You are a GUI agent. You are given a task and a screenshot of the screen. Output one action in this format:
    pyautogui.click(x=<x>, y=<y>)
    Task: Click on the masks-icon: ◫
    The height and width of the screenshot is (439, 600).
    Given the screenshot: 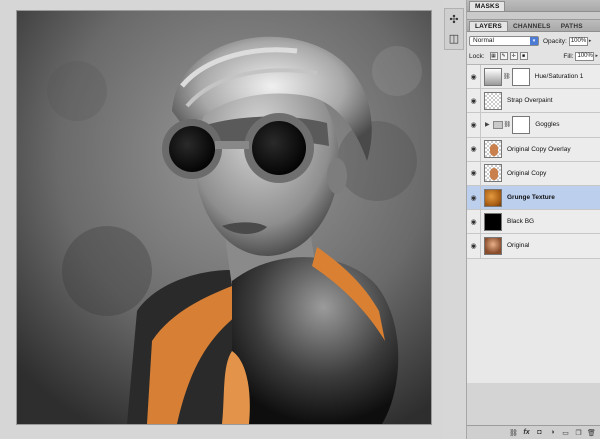 What is the action you would take?
    pyautogui.click(x=454, y=38)
    